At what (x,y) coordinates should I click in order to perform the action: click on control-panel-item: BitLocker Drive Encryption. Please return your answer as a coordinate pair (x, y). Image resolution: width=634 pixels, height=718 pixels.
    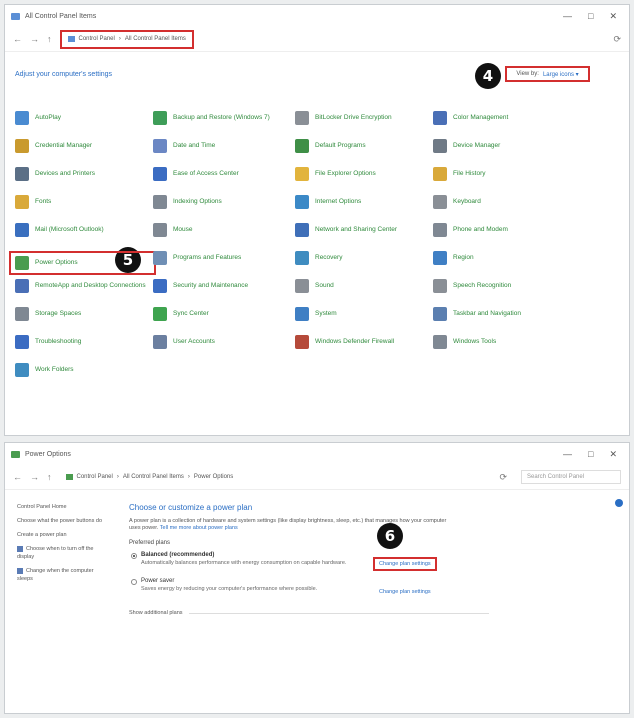
    Looking at the image, I should click on (362, 118).